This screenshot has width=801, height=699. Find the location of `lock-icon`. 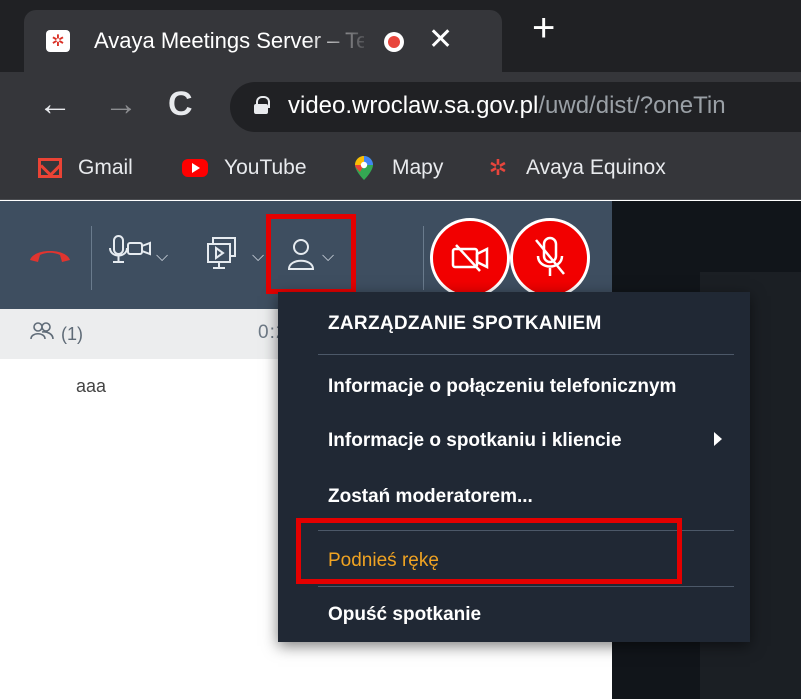

lock-icon is located at coordinates (262, 105).